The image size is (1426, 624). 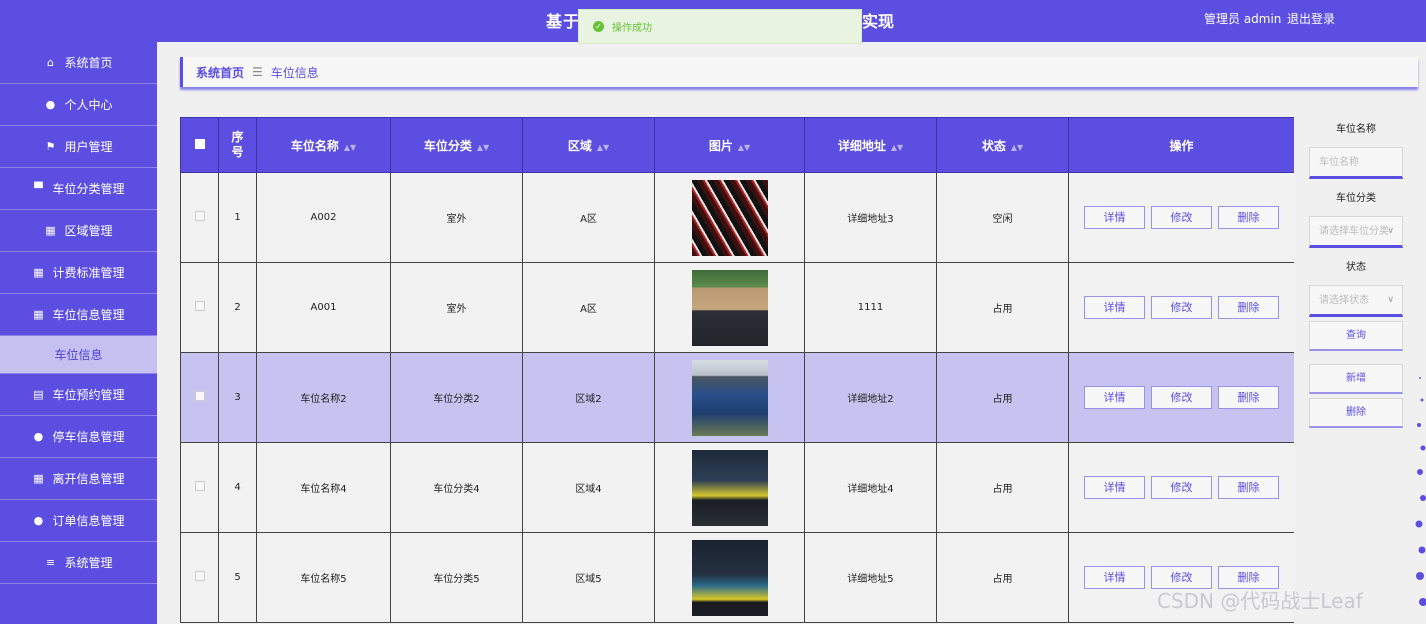 What do you see at coordinates (870, 307) in the screenshot?
I see `cell-address: 1111` at bounding box center [870, 307].